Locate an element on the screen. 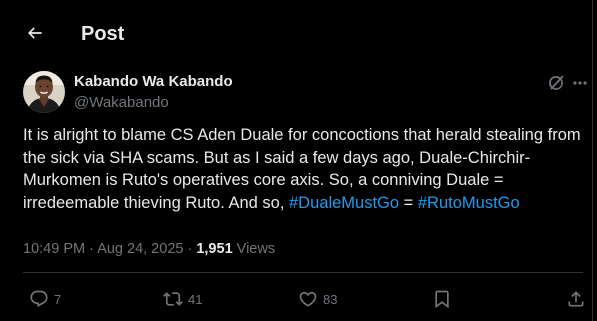 The height and width of the screenshot is (321, 597). share-button is located at coordinates (576, 299).